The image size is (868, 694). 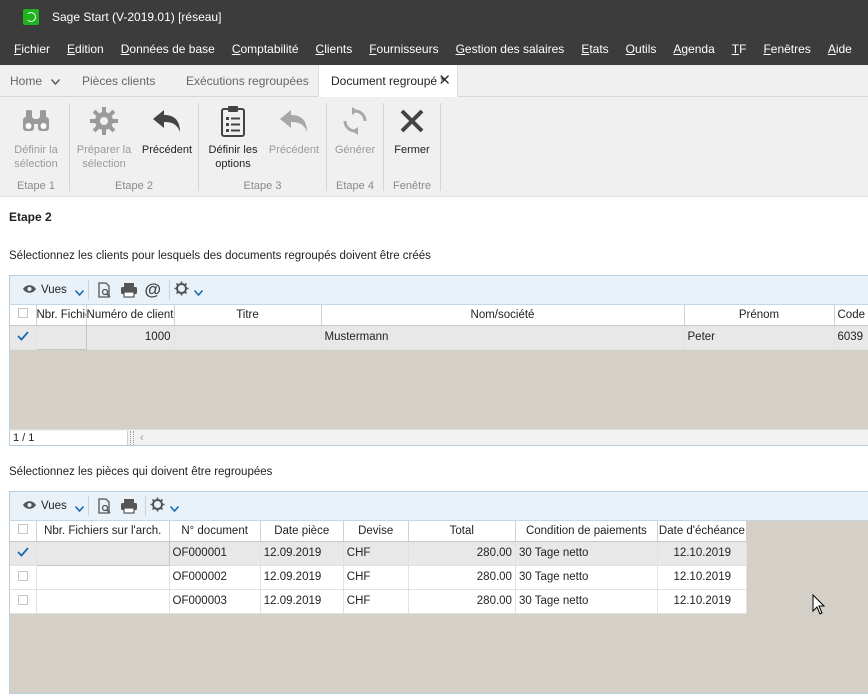 What do you see at coordinates (104, 137) in the screenshot?
I see `preparer-selection-button: Préparer la sélection` at bounding box center [104, 137].